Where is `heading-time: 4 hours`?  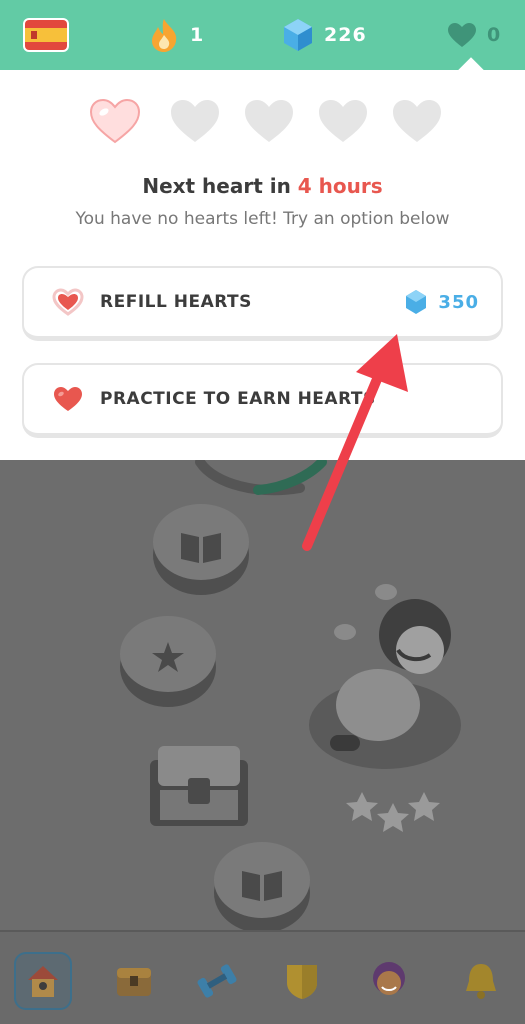
heading-time: 4 hours is located at coordinates (340, 186).